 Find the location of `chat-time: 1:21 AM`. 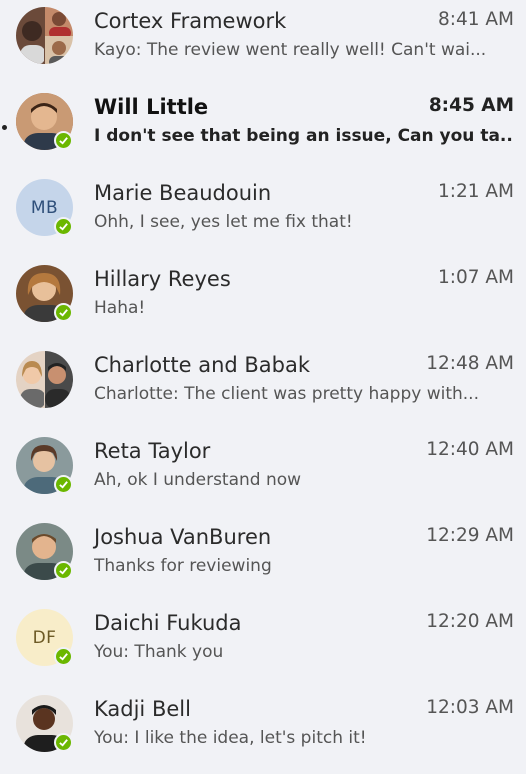

chat-time: 1:21 AM is located at coordinates (475, 191).